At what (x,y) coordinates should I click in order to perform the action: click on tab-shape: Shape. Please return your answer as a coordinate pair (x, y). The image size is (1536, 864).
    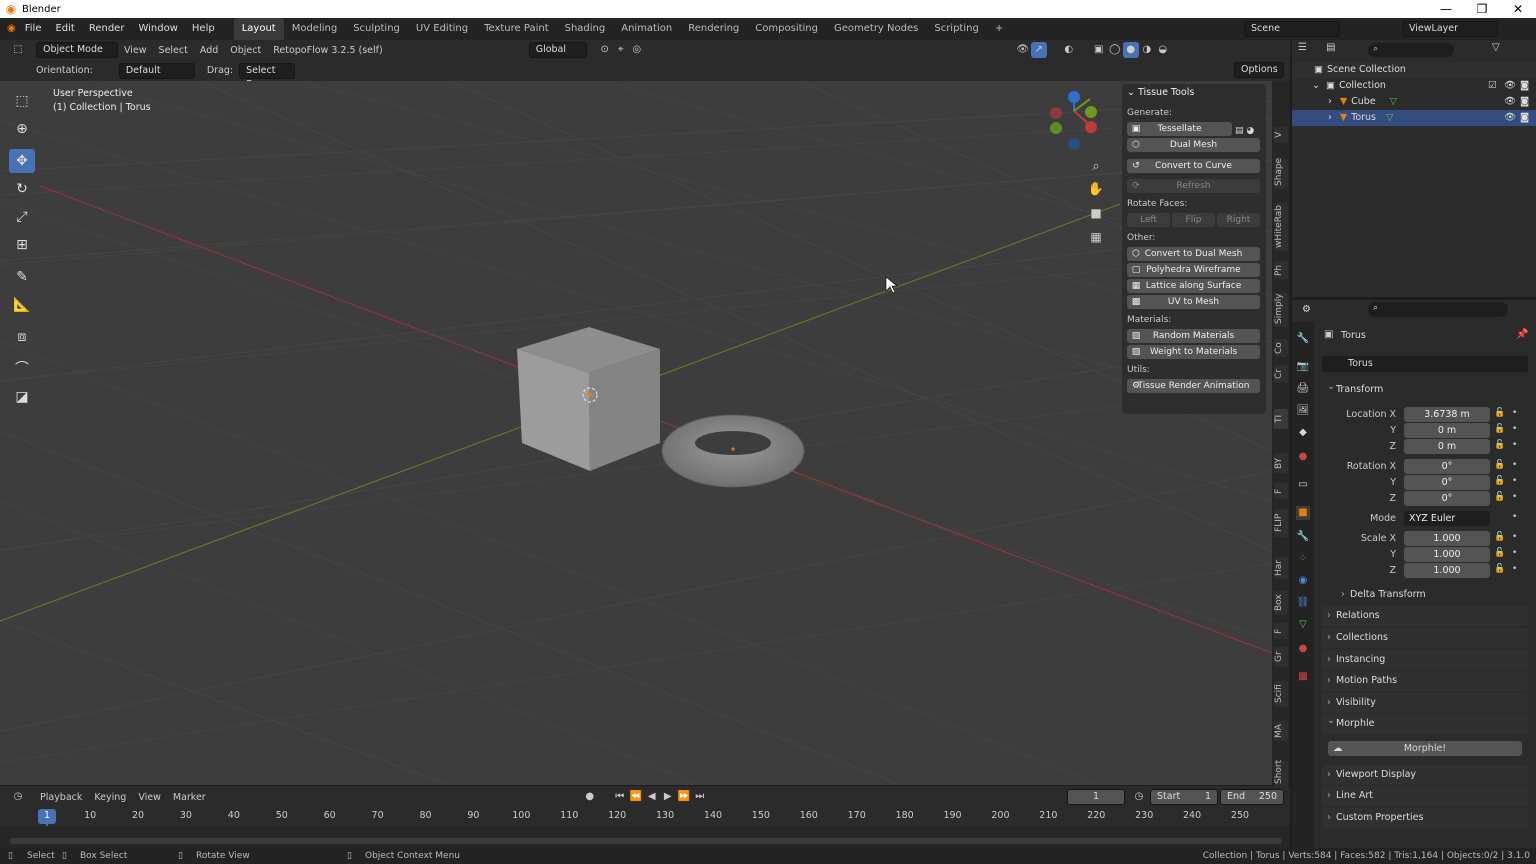
    Looking at the image, I should click on (1281, 173).